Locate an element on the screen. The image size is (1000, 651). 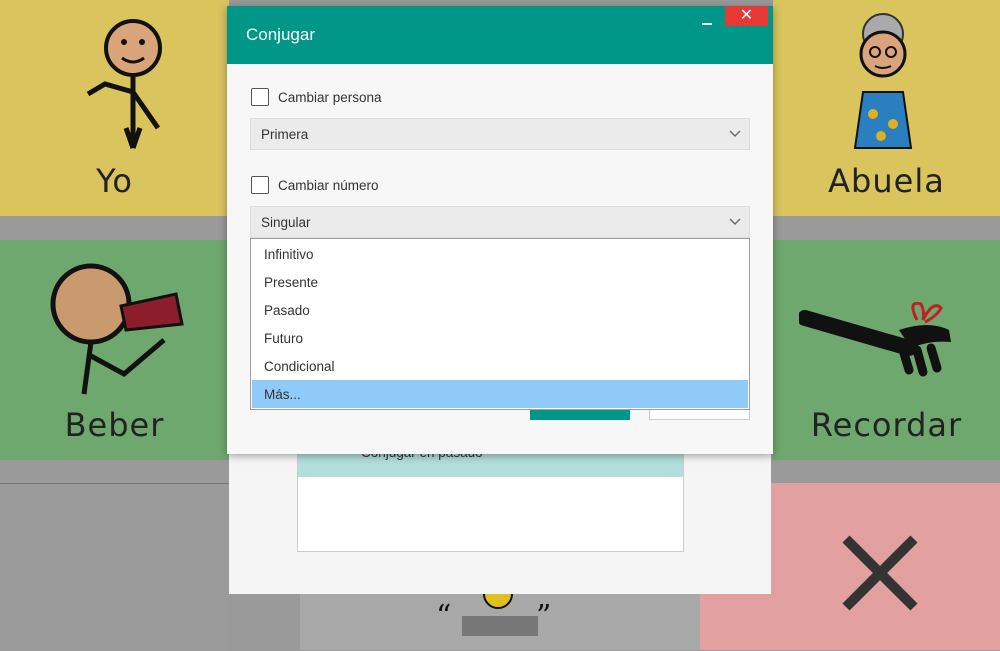
dropdown-option-futuro: Futuro is located at coordinates (500, 338).